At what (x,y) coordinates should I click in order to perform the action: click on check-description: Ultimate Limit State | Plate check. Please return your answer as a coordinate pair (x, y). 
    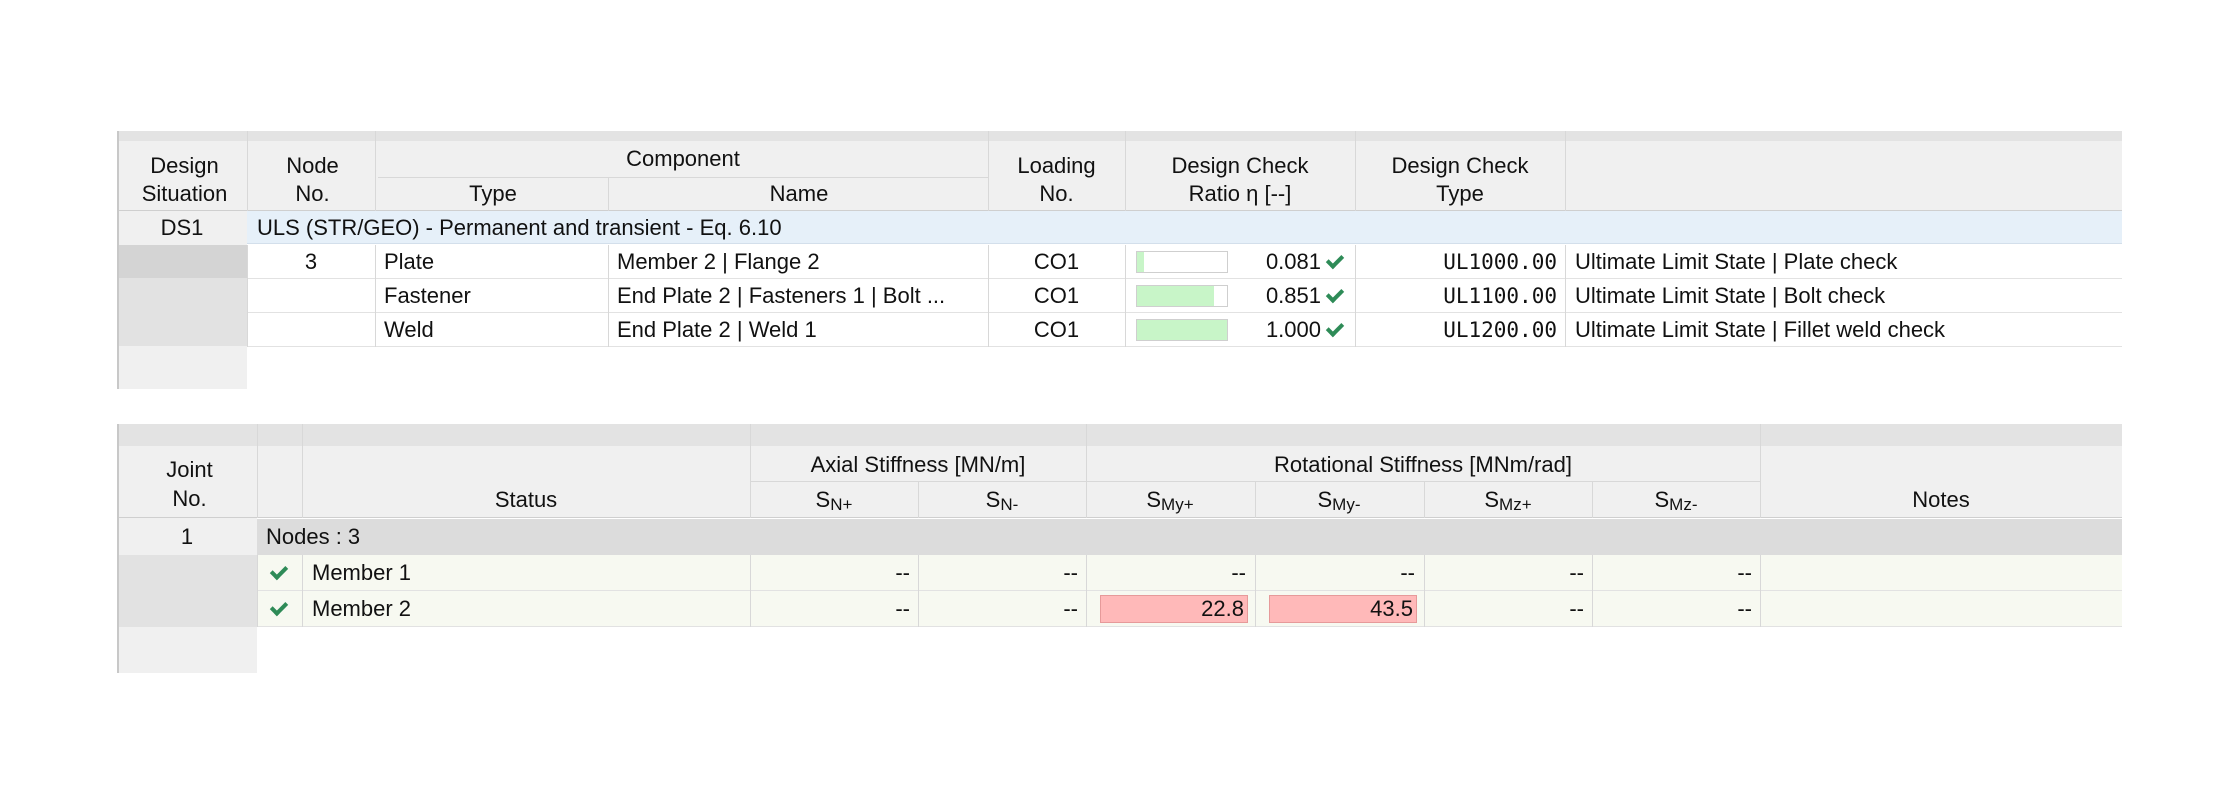
    Looking at the image, I should click on (1736, 262).